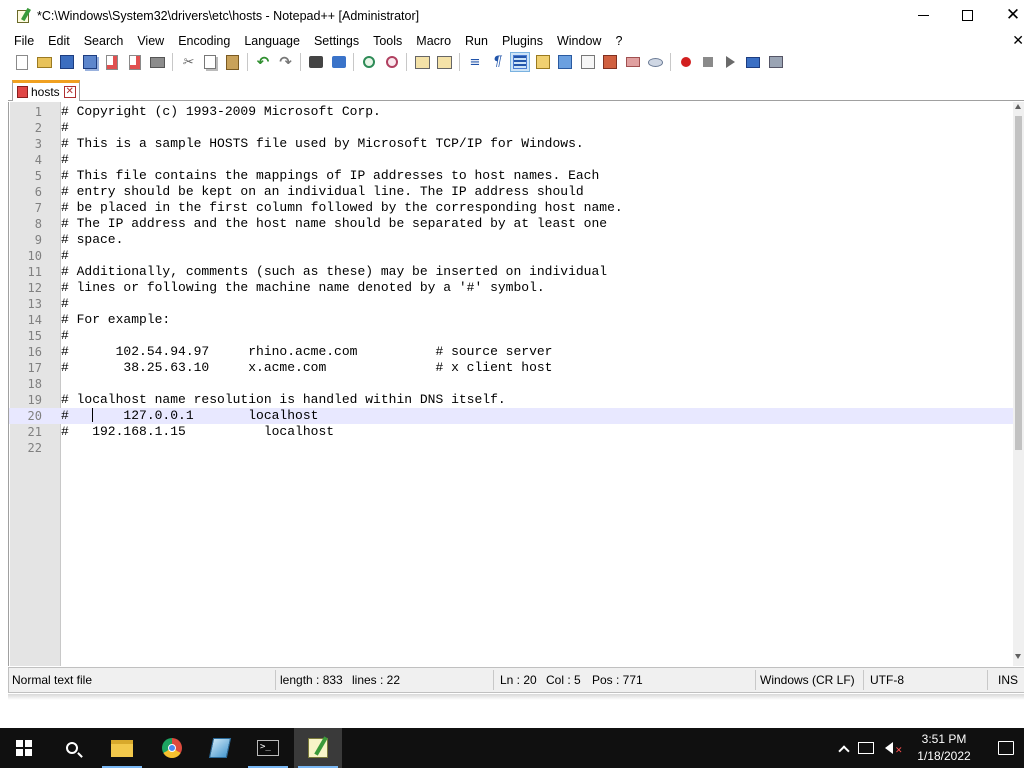 This screenshot has height=768, width=1024. I want to click on copy-button, so click(210, 62).